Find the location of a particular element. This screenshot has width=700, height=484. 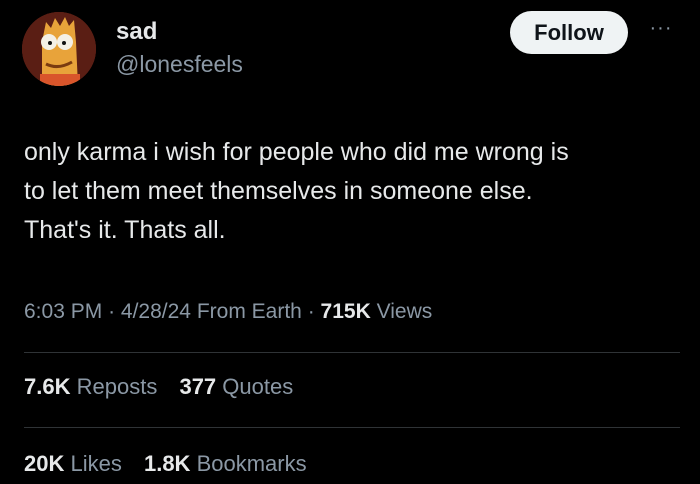

more-icon: ··· is located at coordinates (661, 30).